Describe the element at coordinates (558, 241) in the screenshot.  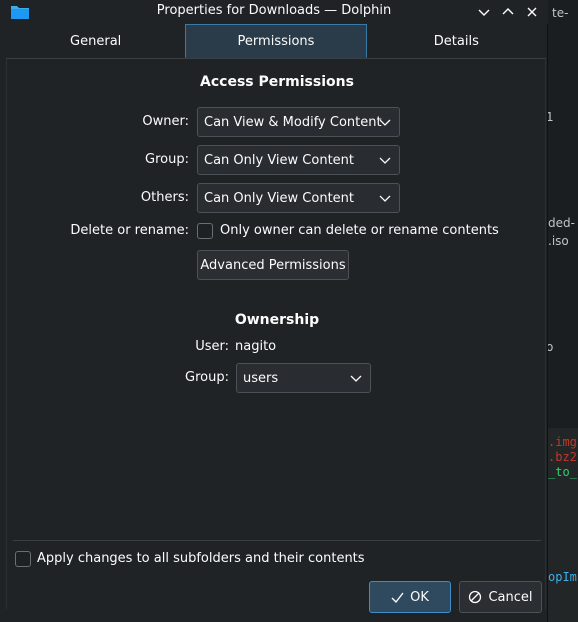
I see `background-text: .iso` at that location.